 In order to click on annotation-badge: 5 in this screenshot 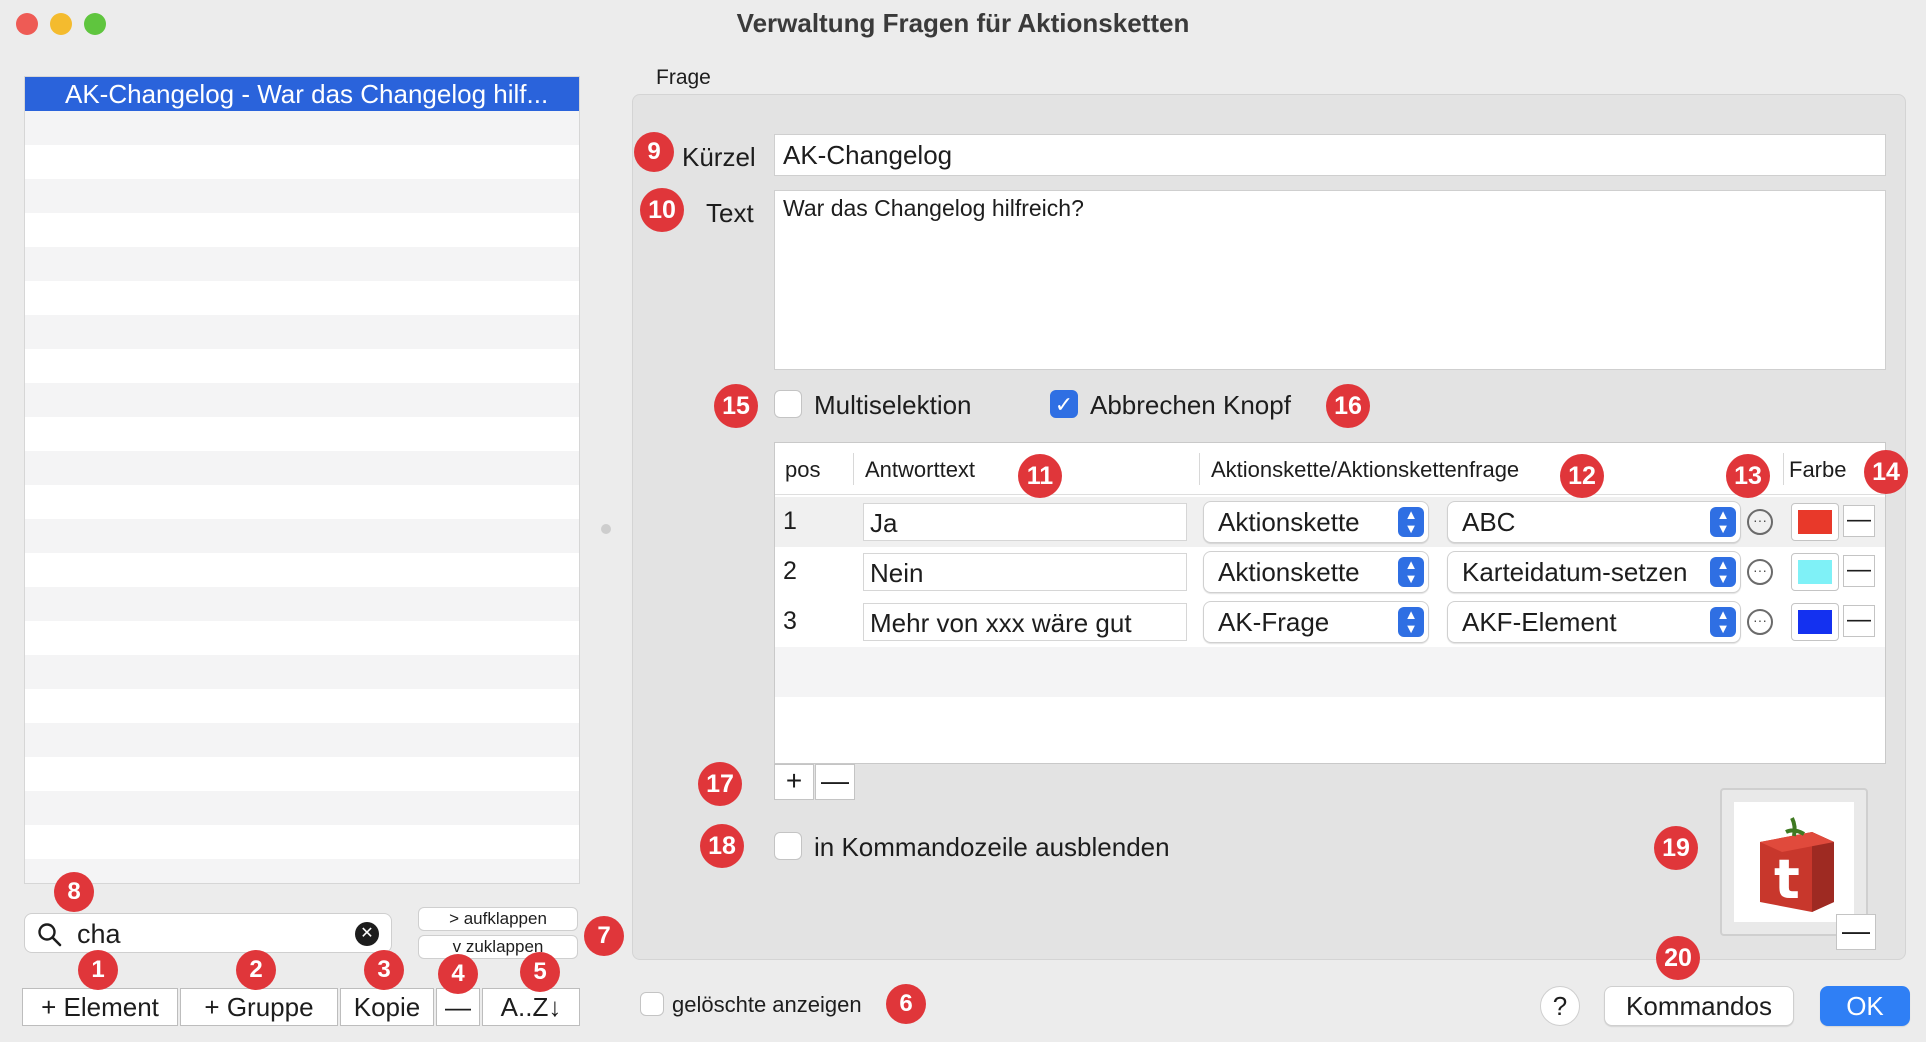, I will do `click(540, 972)`.